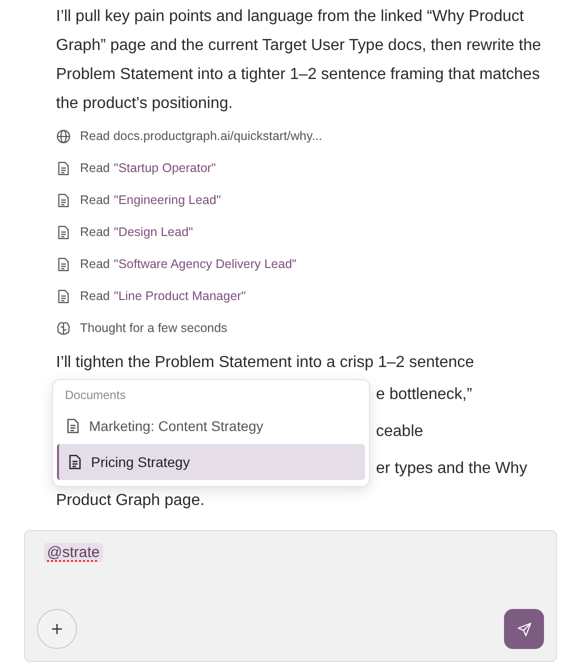 The height and width of the screenshot is (664, 581). I want to click on message-text: I’ll tighten the Problem Statement into a crisp 1–2 sentence, so click(266, 363).